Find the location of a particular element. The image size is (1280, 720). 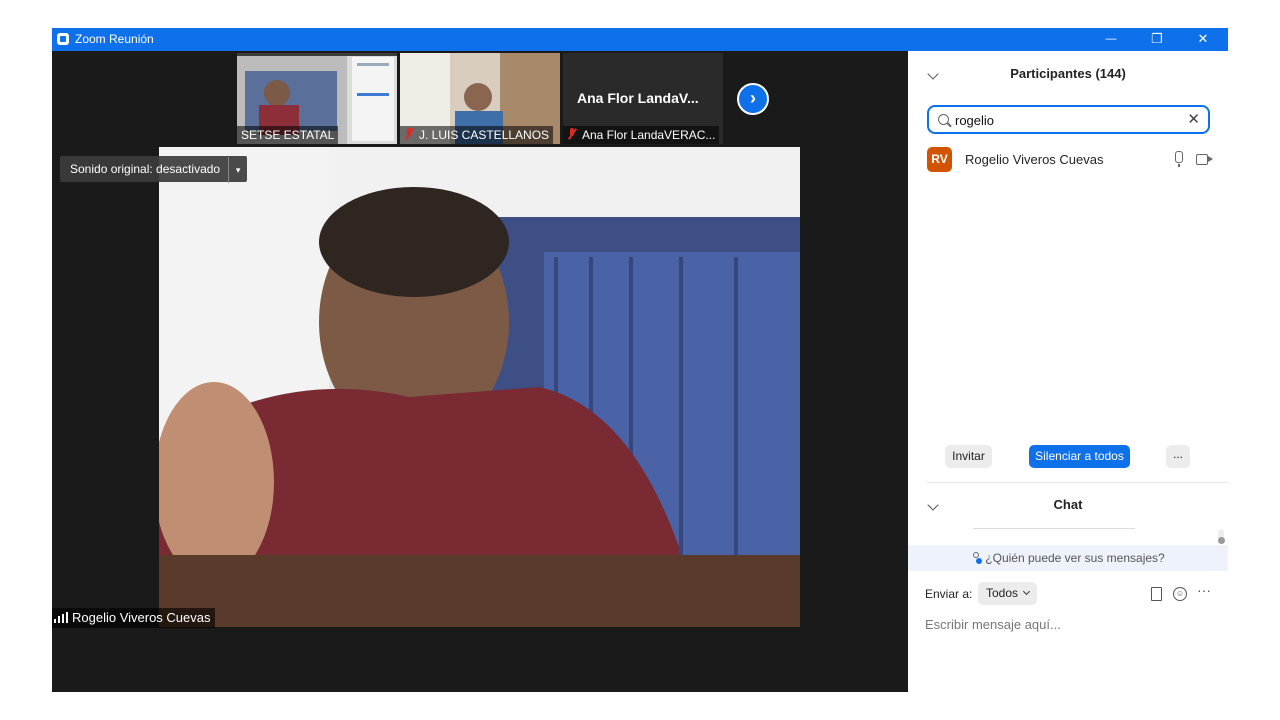

chat-title: Chat is located at coordinates (1068, 504).